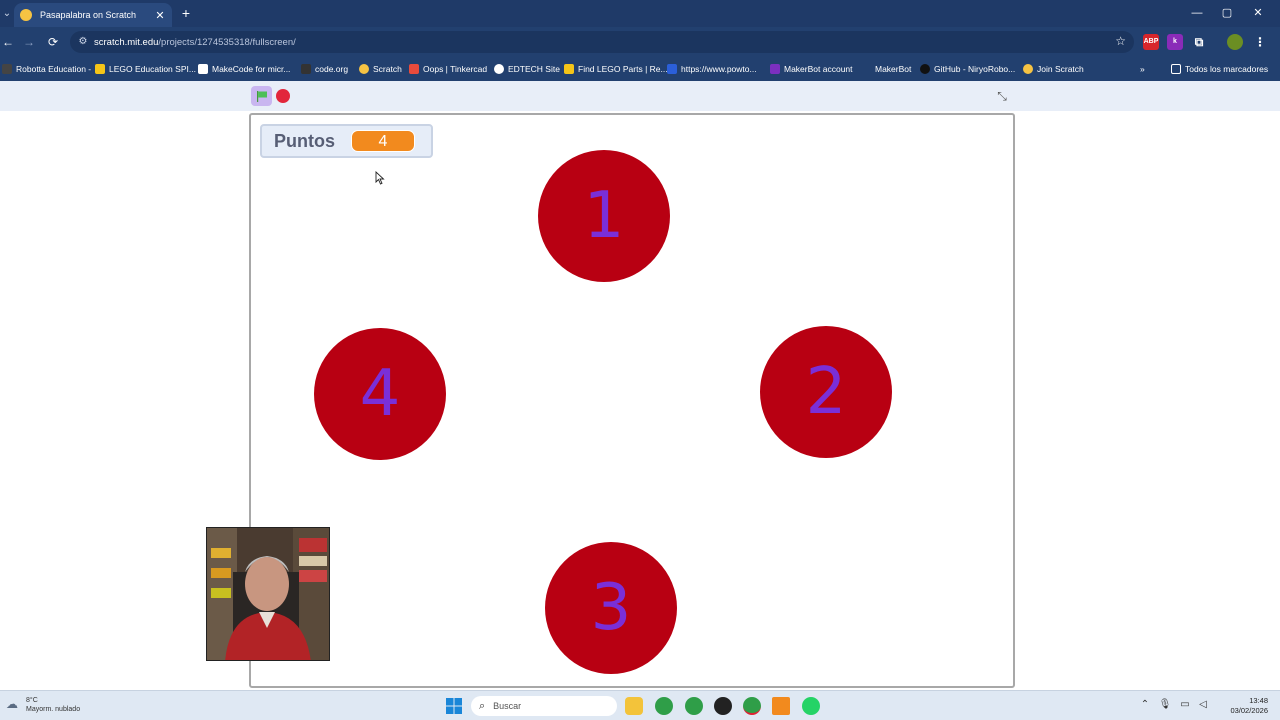 Image resolution: width=1280 pixels, height=720 pixels. Describe the element at coordinates (664, 706) in the screenshot. I see `chrome-icon` at that location.